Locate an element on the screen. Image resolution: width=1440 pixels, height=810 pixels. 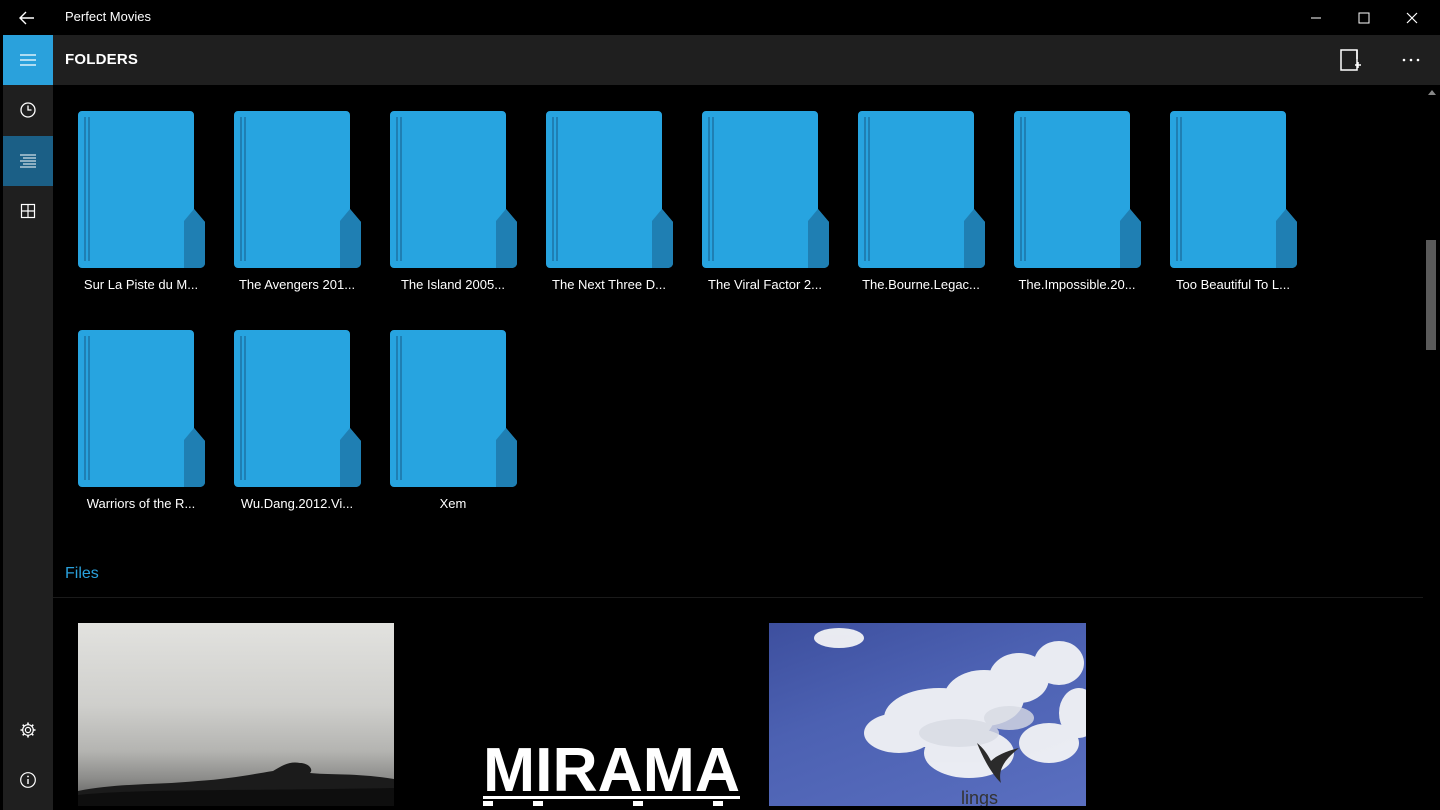
more-options-button is located at coordinates (1411, 60).